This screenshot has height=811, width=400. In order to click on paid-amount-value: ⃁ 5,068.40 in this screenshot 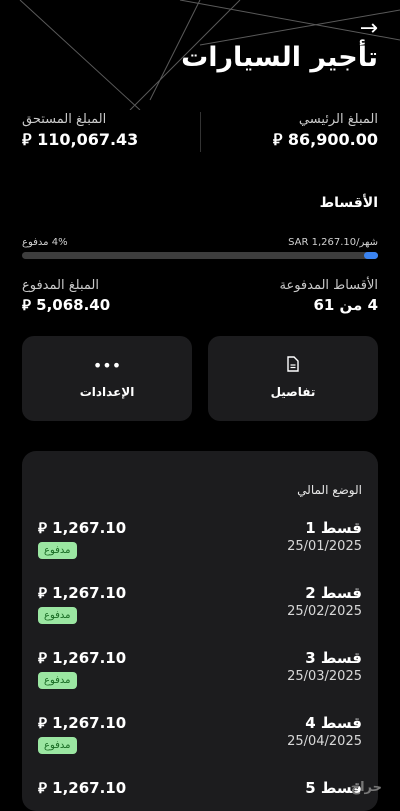, I will do `click(66, 305)`.